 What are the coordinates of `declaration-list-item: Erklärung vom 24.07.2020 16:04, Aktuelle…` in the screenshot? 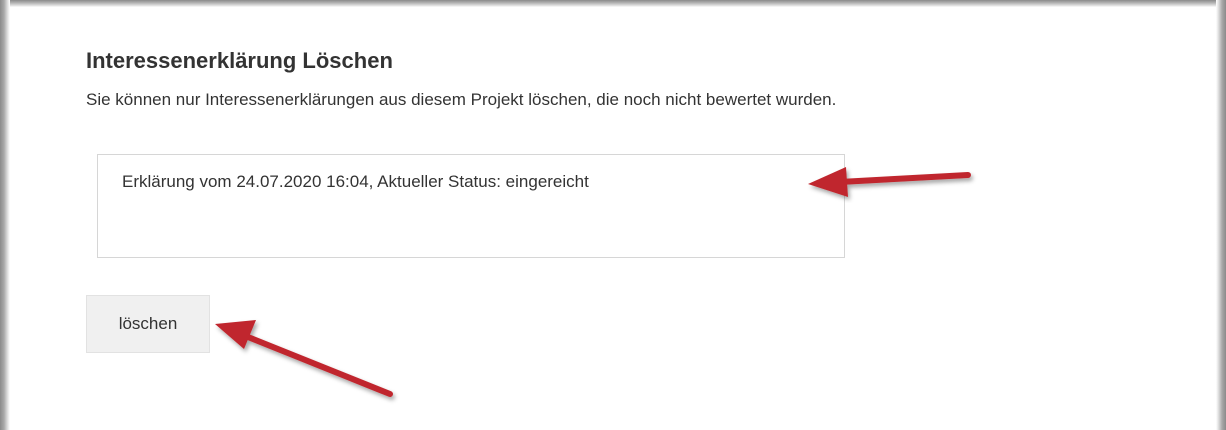 It's located at (355, 182).